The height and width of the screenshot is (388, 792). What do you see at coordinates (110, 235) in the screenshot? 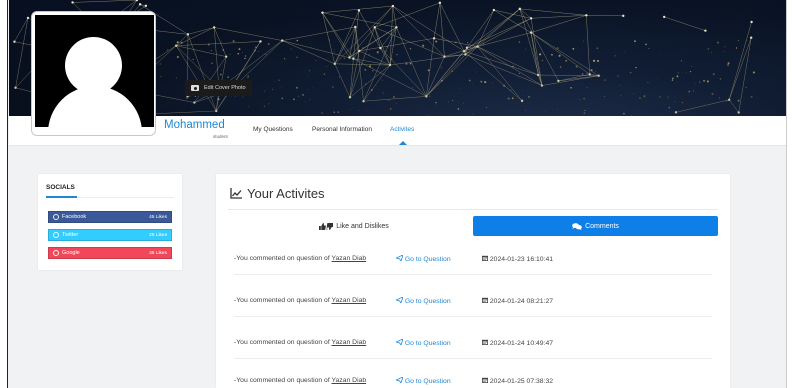
I see `twitter-button: Twitter 25 Likes` at bounding box center [110, 235].